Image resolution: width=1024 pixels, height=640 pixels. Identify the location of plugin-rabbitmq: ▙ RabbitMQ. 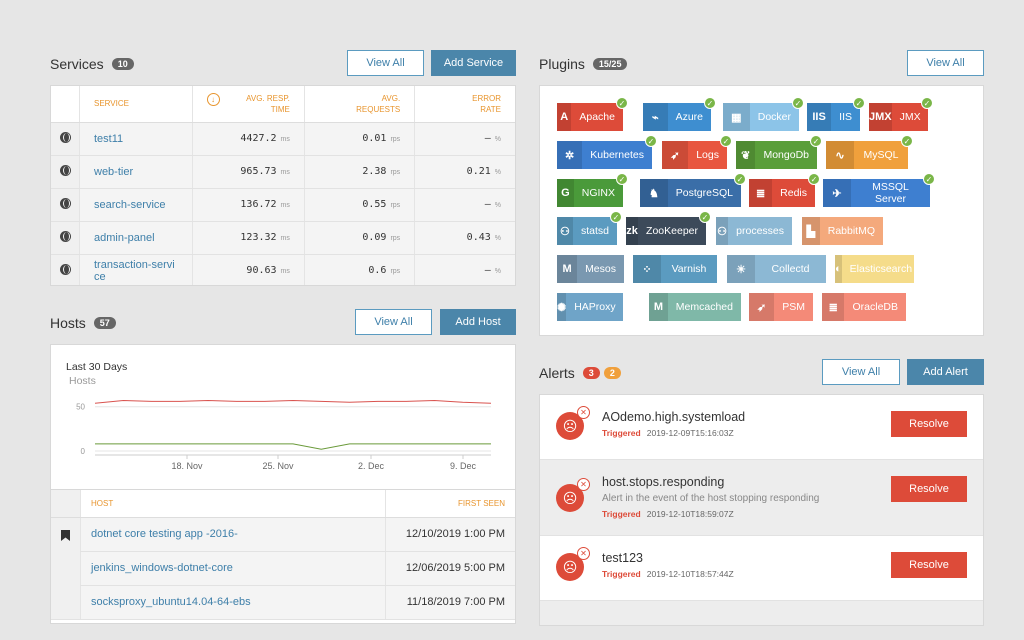
(842, 231).